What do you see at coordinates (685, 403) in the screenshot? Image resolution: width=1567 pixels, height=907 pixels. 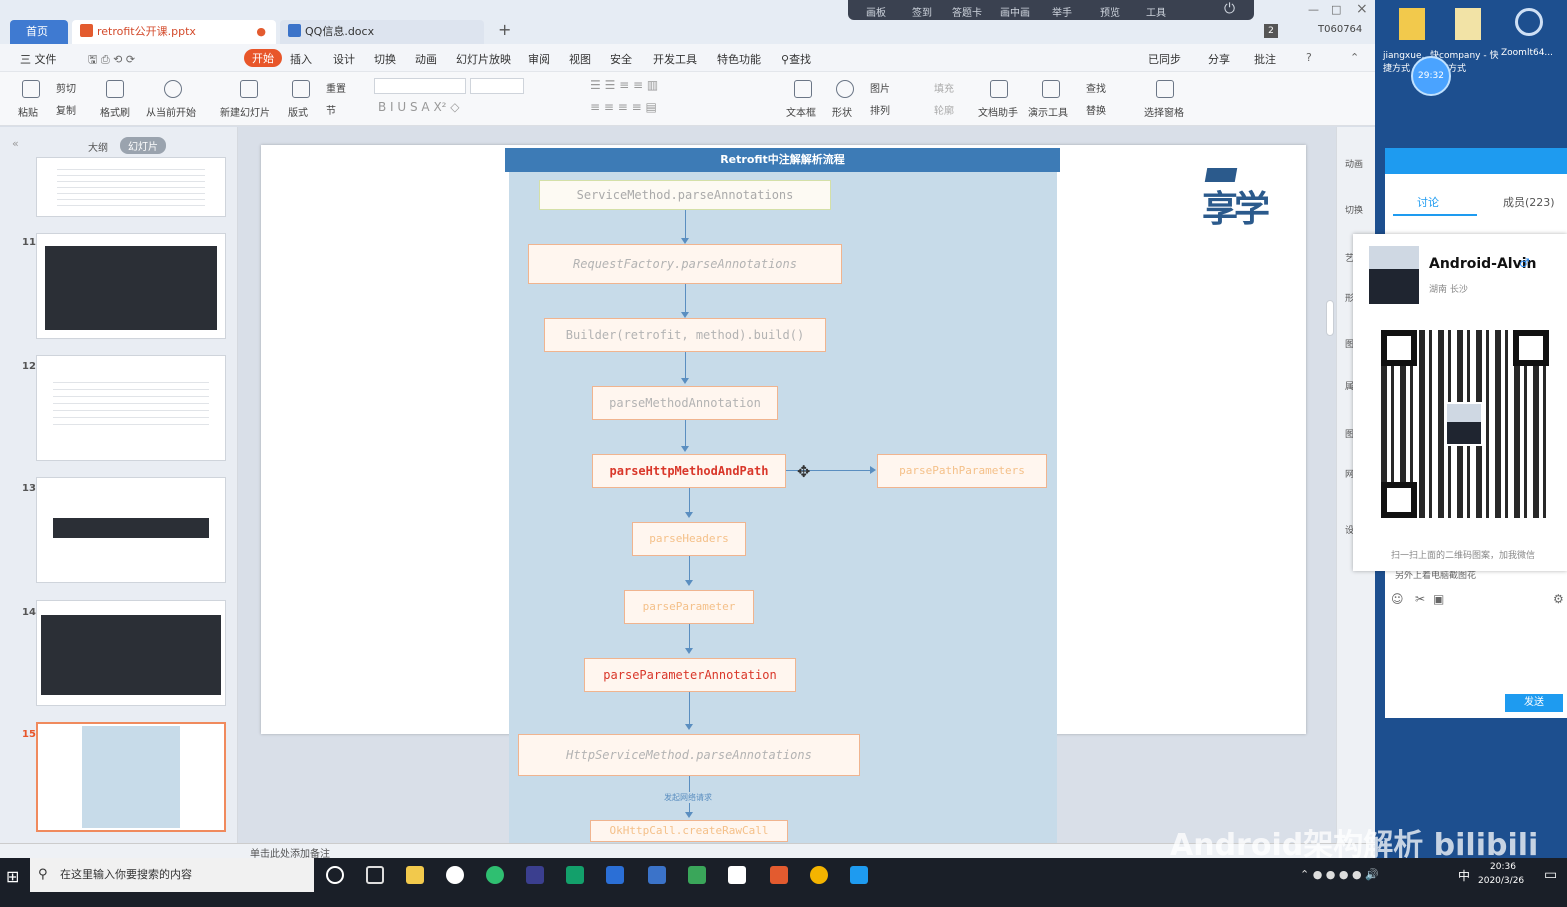 I see `flow-node: parseMethodAnnotation` at bounding box center [685, 403].